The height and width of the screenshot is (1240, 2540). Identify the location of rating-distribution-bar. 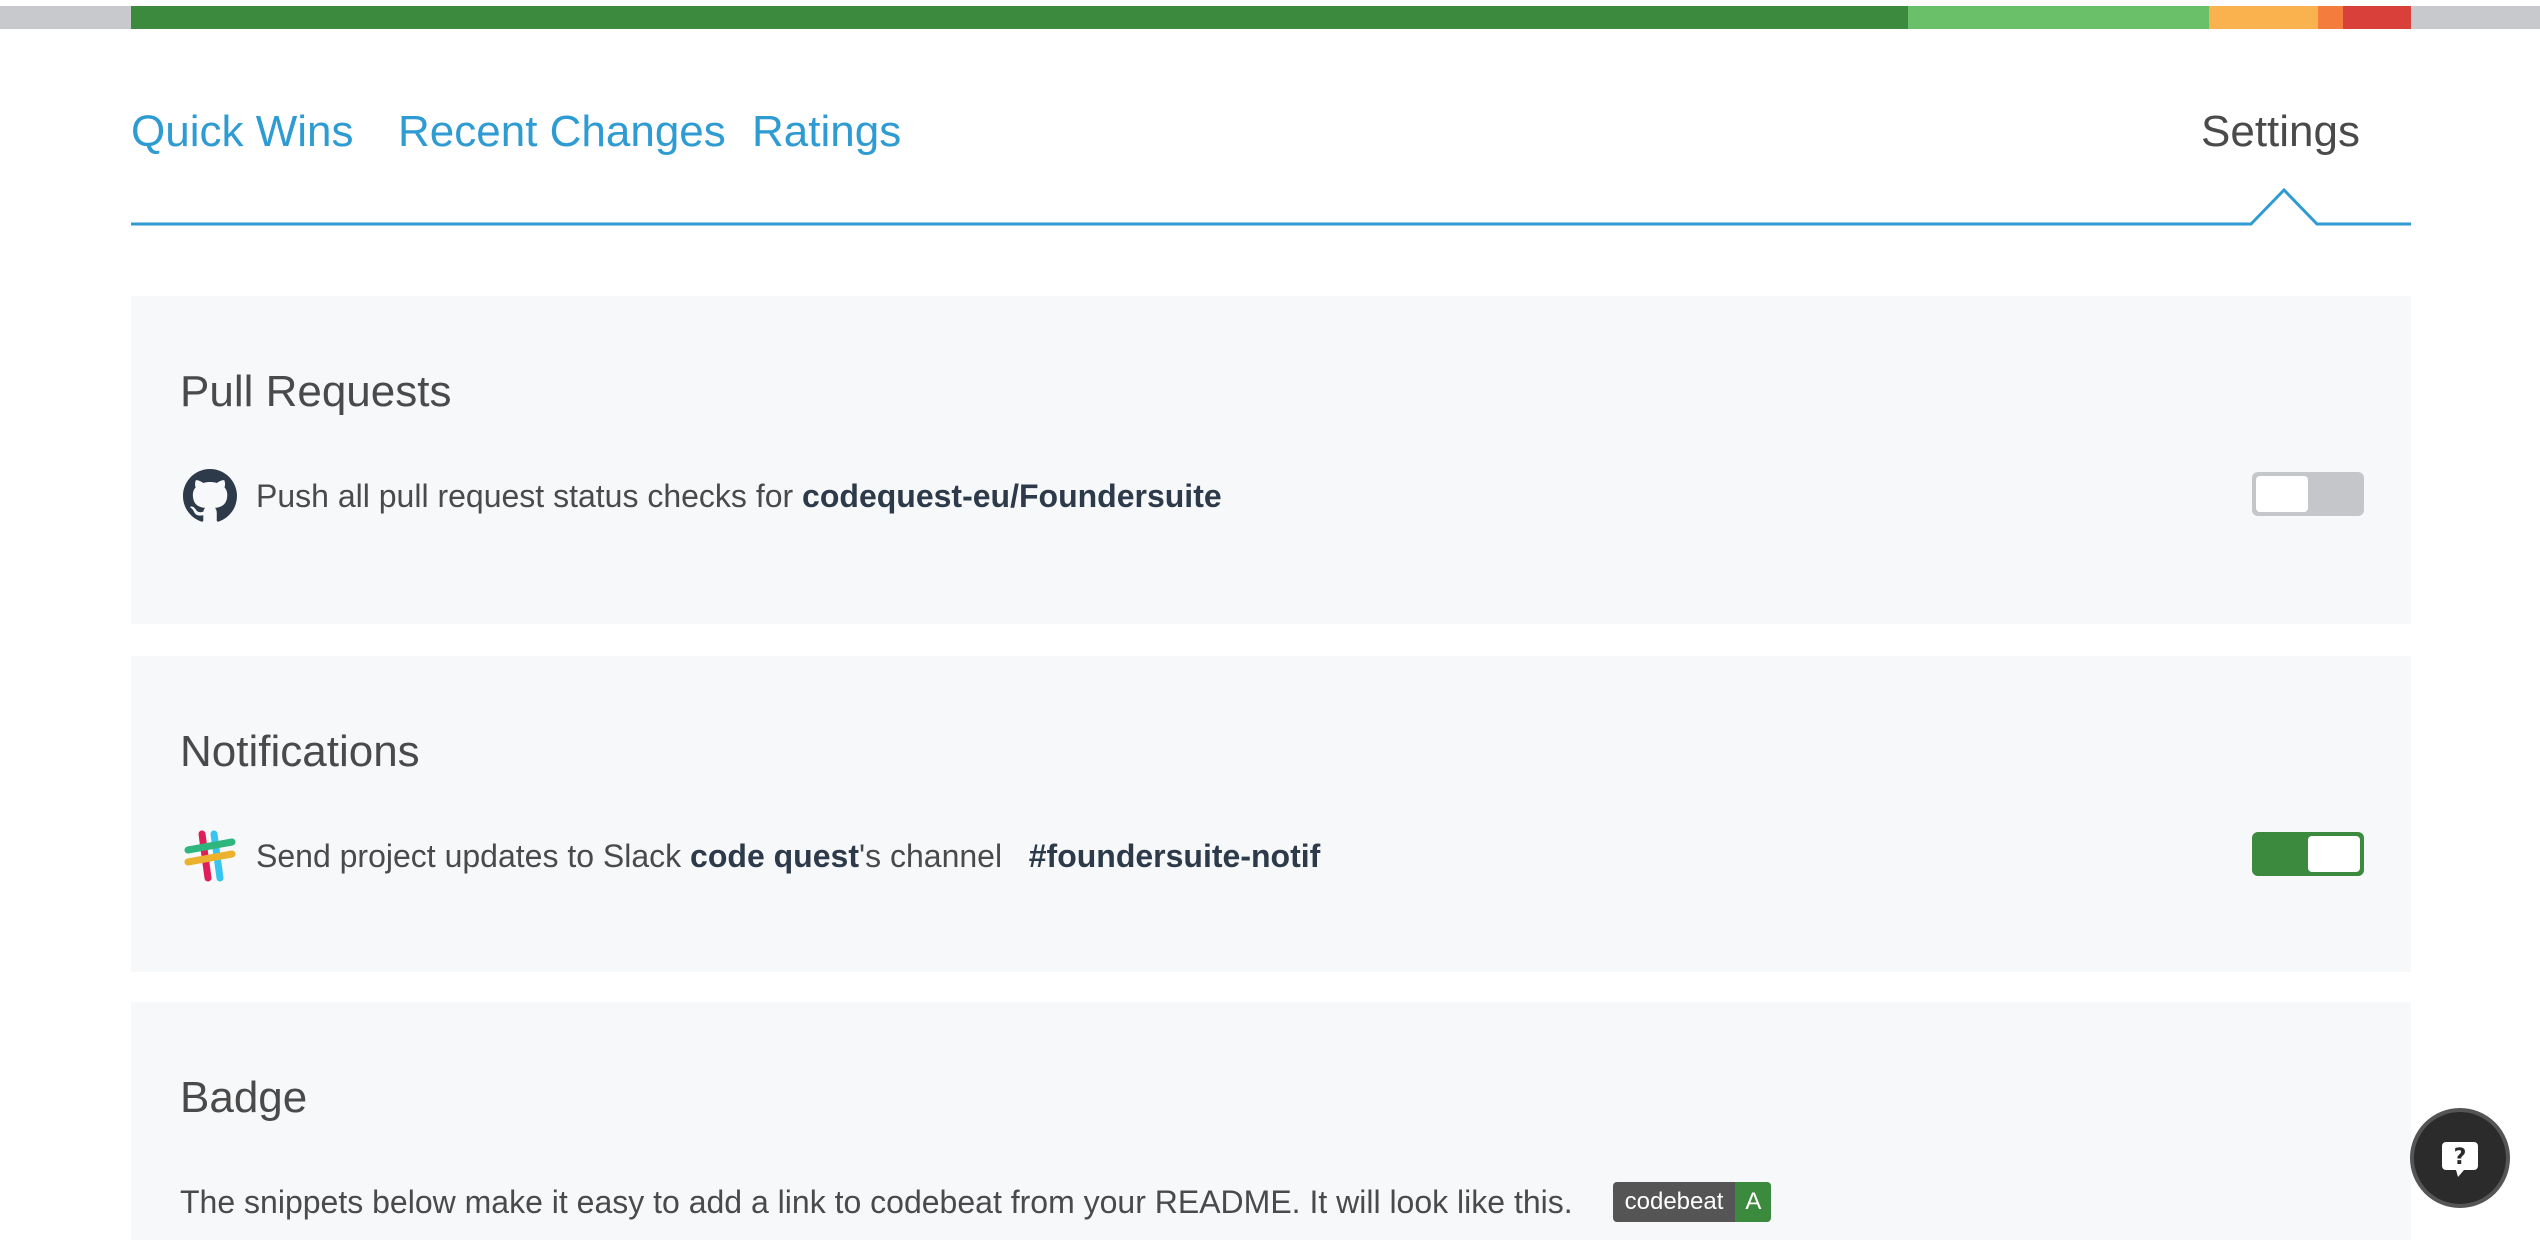
(1270, 17).